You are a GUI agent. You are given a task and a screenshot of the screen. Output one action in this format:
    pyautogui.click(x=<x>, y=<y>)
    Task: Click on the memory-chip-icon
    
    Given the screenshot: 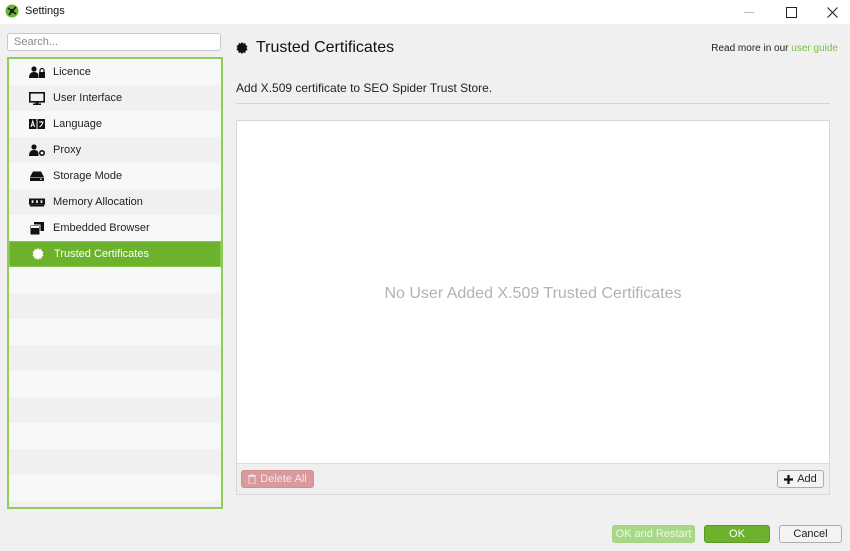 What is the action you would take?
    pyautogui.click(x=37, y=202)
    